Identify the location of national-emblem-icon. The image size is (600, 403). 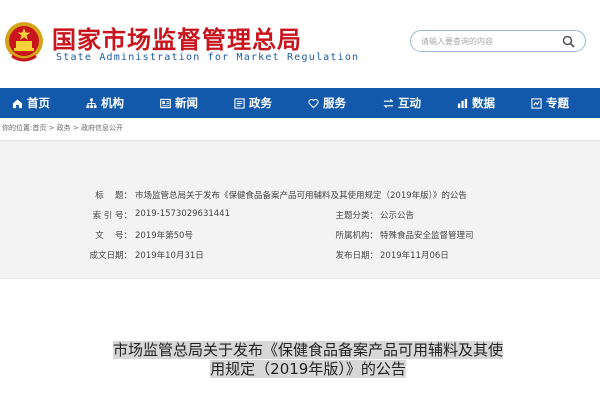
(24, 42).